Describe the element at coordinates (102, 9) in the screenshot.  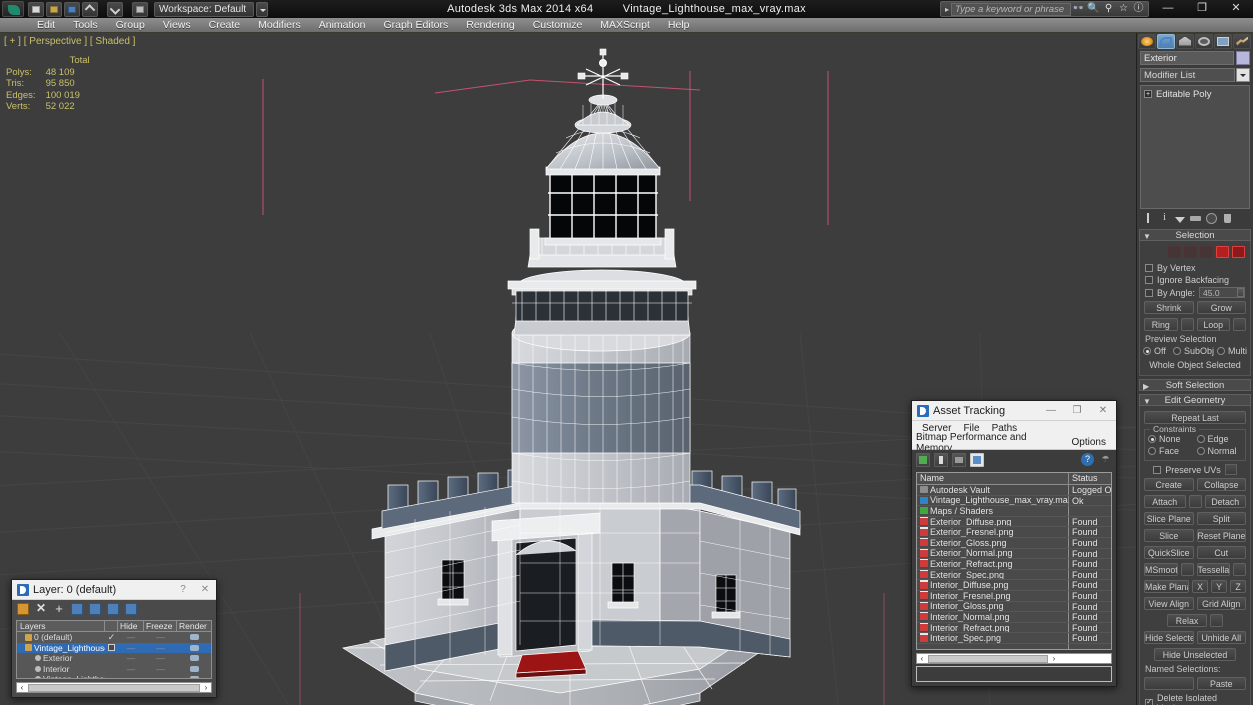
I see `undo-dropdown-icon` at that location.